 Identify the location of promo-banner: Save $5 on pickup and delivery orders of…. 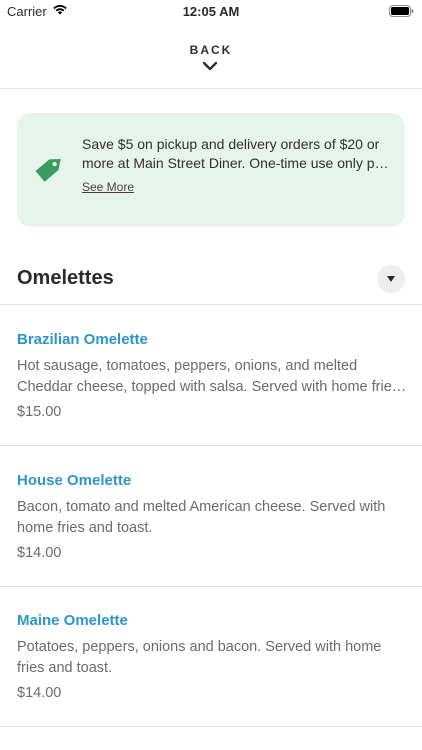
(211, 170).